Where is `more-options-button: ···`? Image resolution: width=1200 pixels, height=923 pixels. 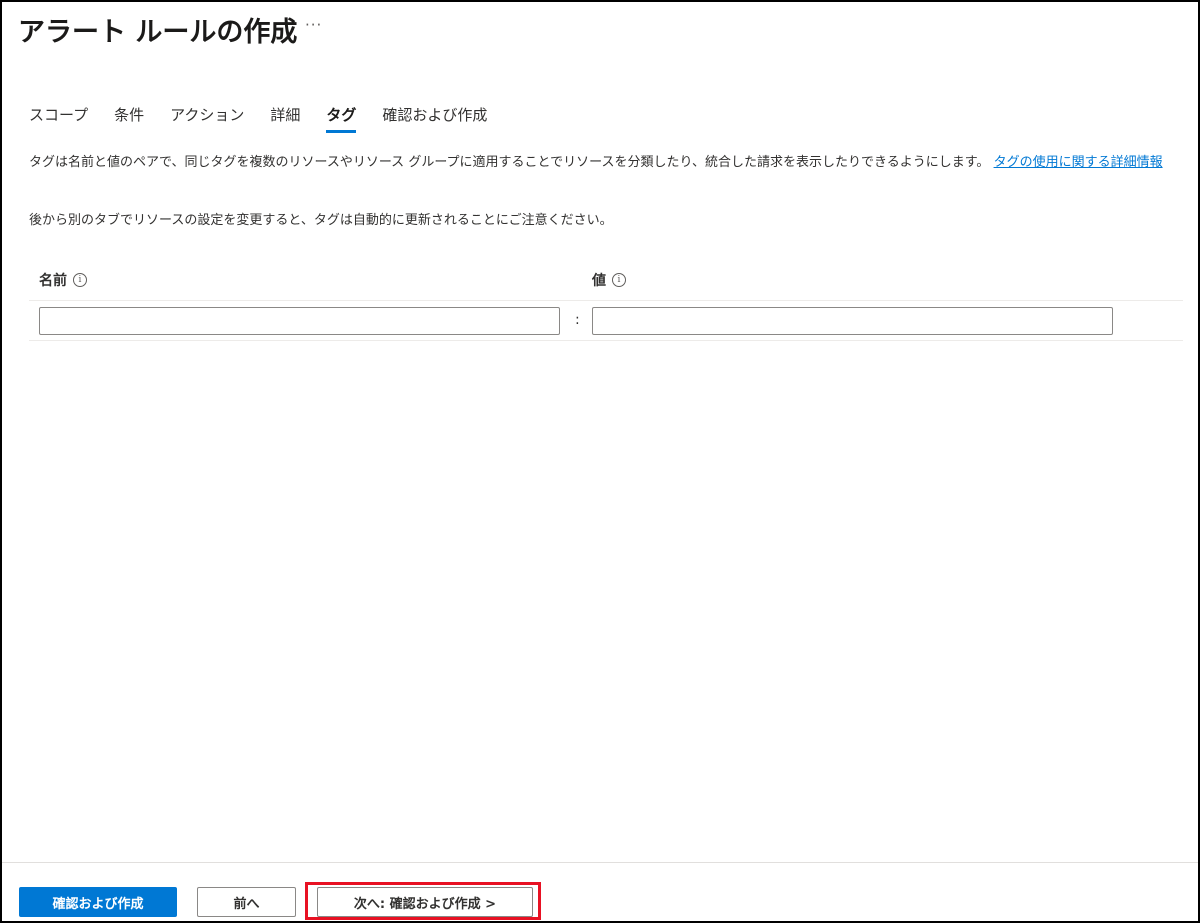 more-options-button: ··· is located at coordinates (313, 25).